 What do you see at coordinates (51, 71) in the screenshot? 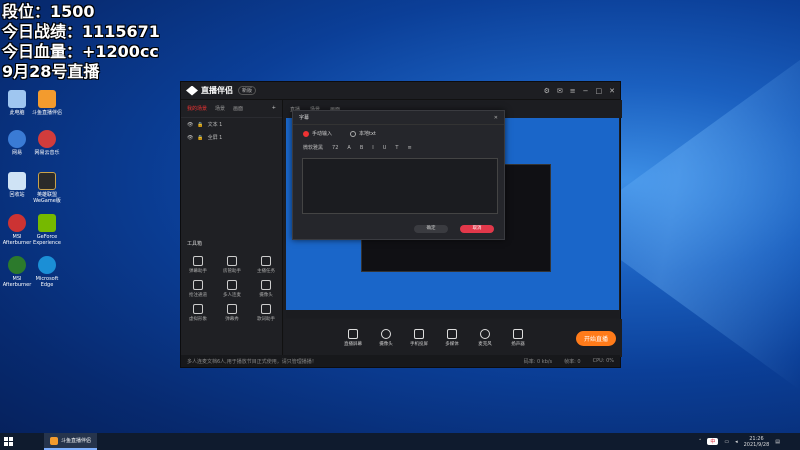
I see `overlay-date: 9月28号直播` at bounding box center [51, 71].